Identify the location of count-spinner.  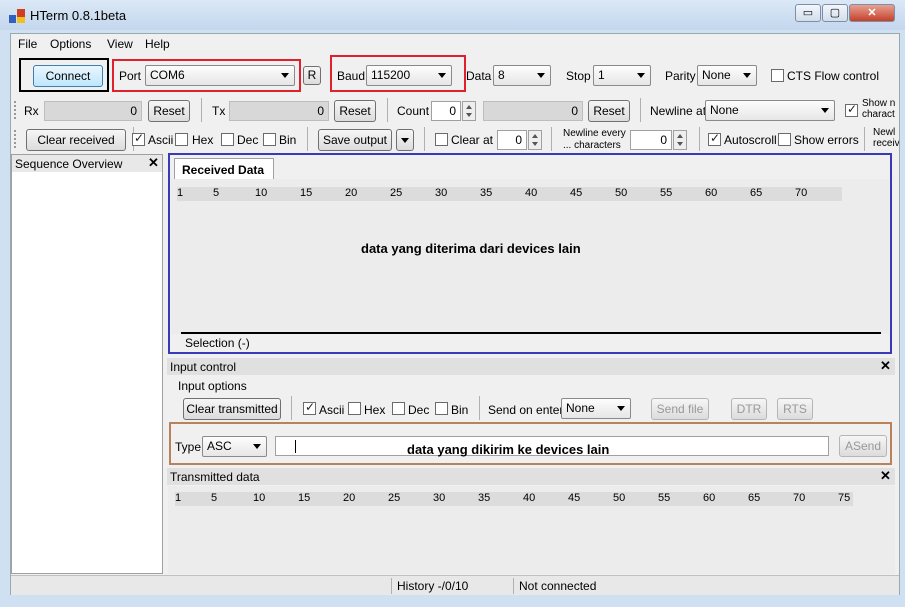
(469, 111).